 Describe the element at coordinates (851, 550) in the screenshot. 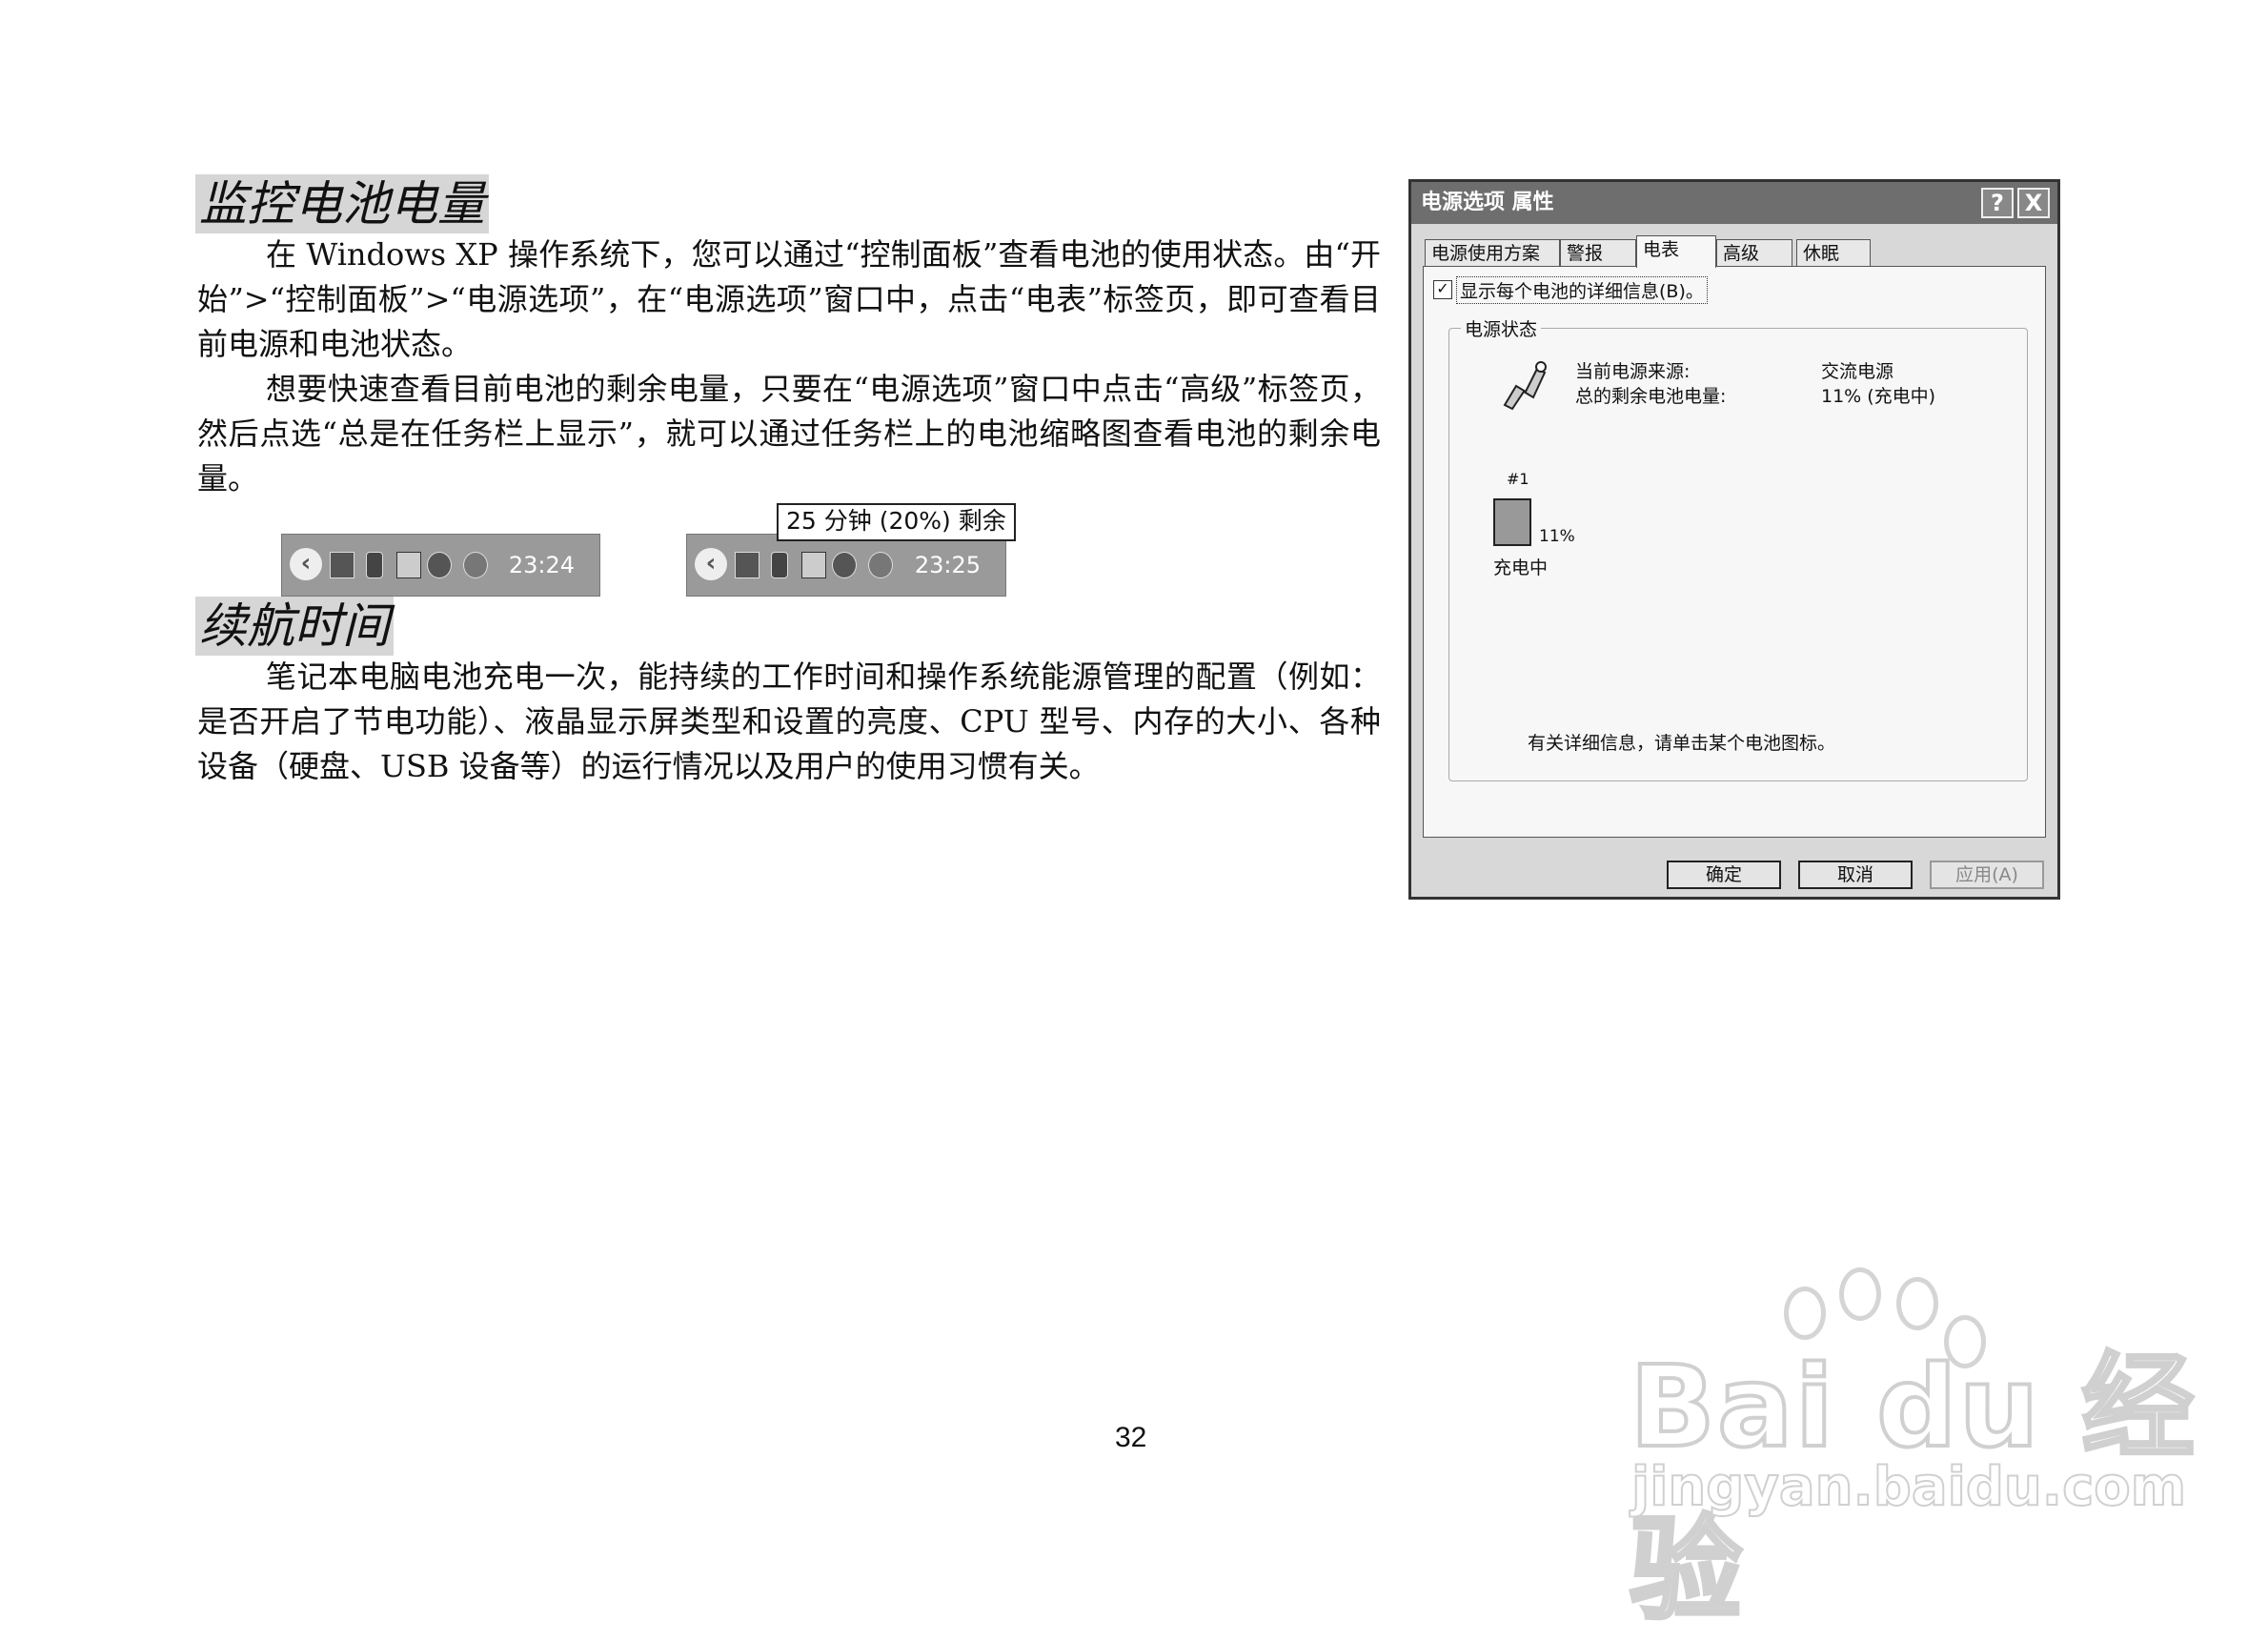

I see `taskbar-tray-screenshot-2: ‹ 23:25 25 分钟 (20%) 剩余` at that location.